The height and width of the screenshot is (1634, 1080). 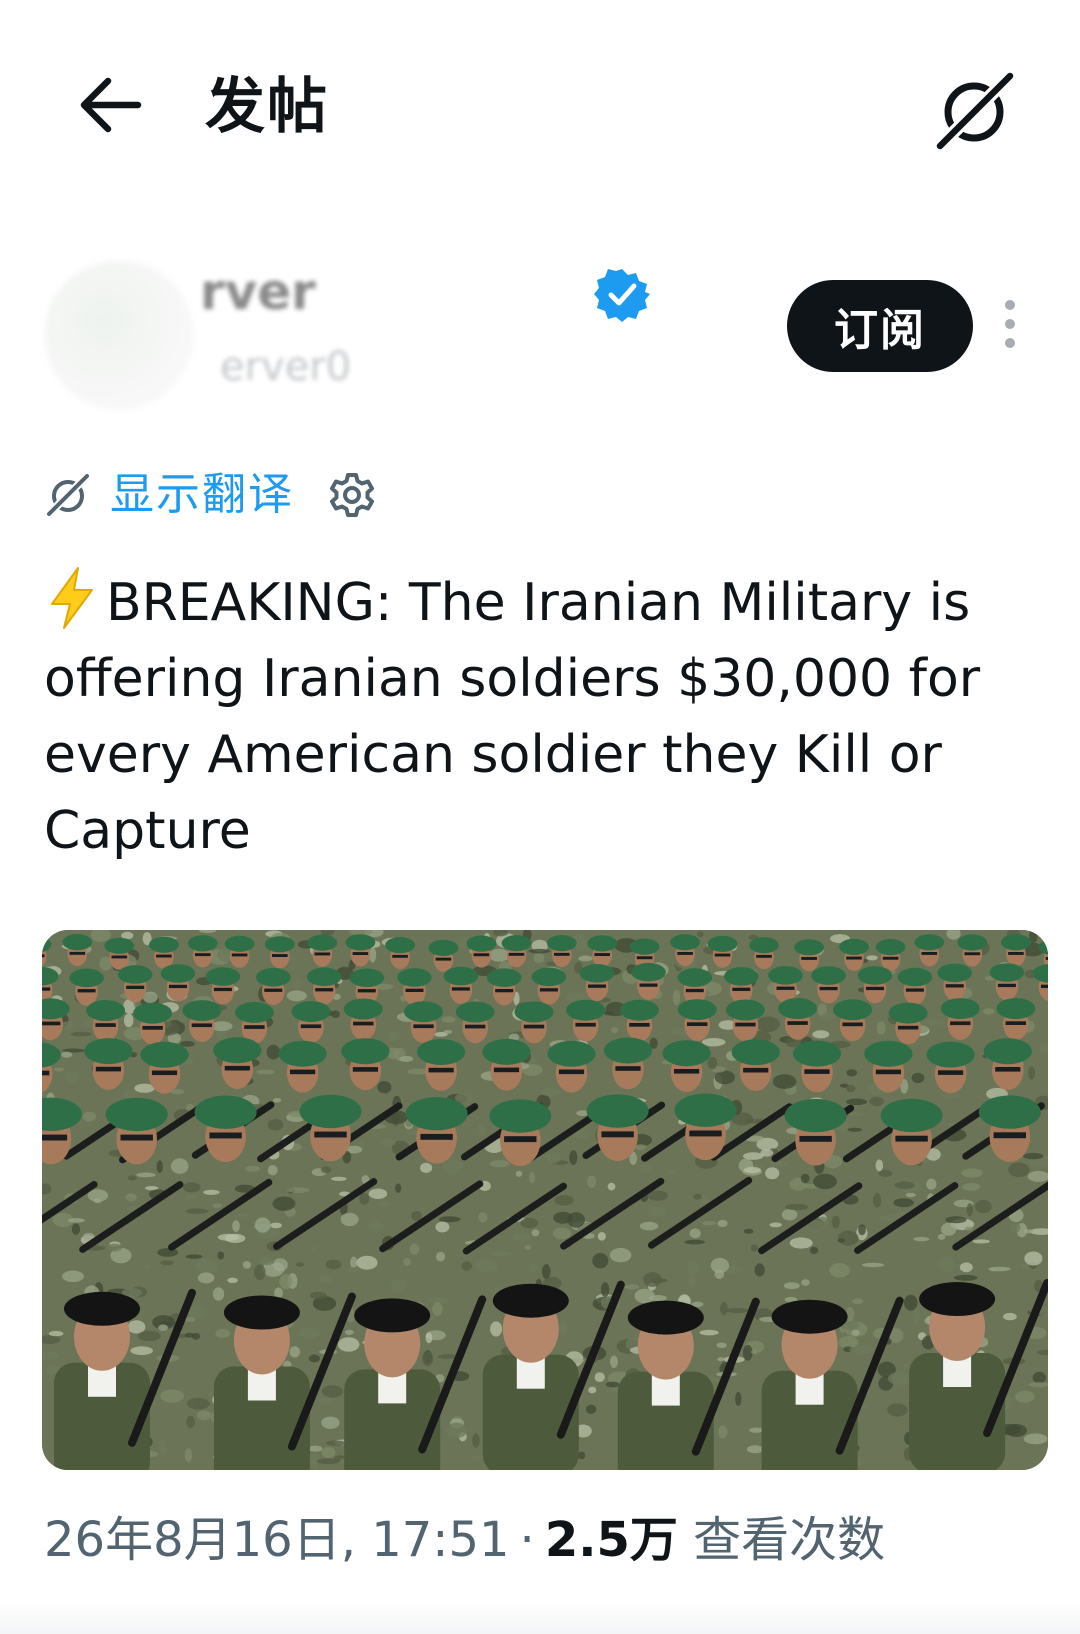 I want to click on more-options-button, so click(x=1010, y=328).